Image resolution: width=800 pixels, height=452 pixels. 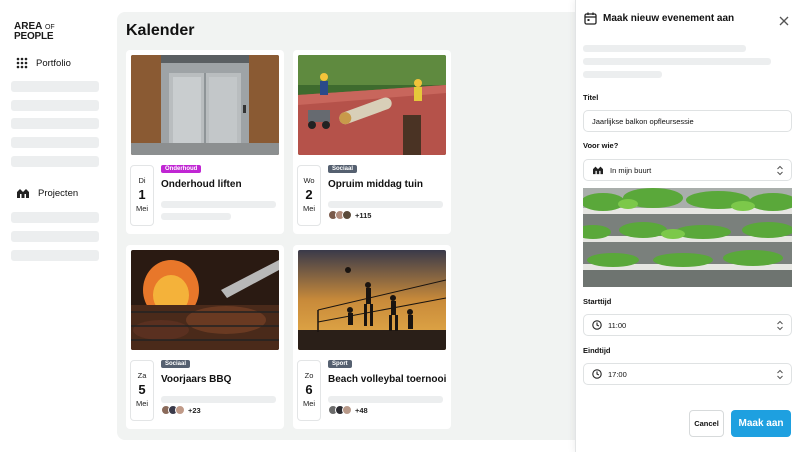 What do you see at coordinates (22, 63) in the screenshot?
I see `grid-icon` at bounding box center [22, 63].